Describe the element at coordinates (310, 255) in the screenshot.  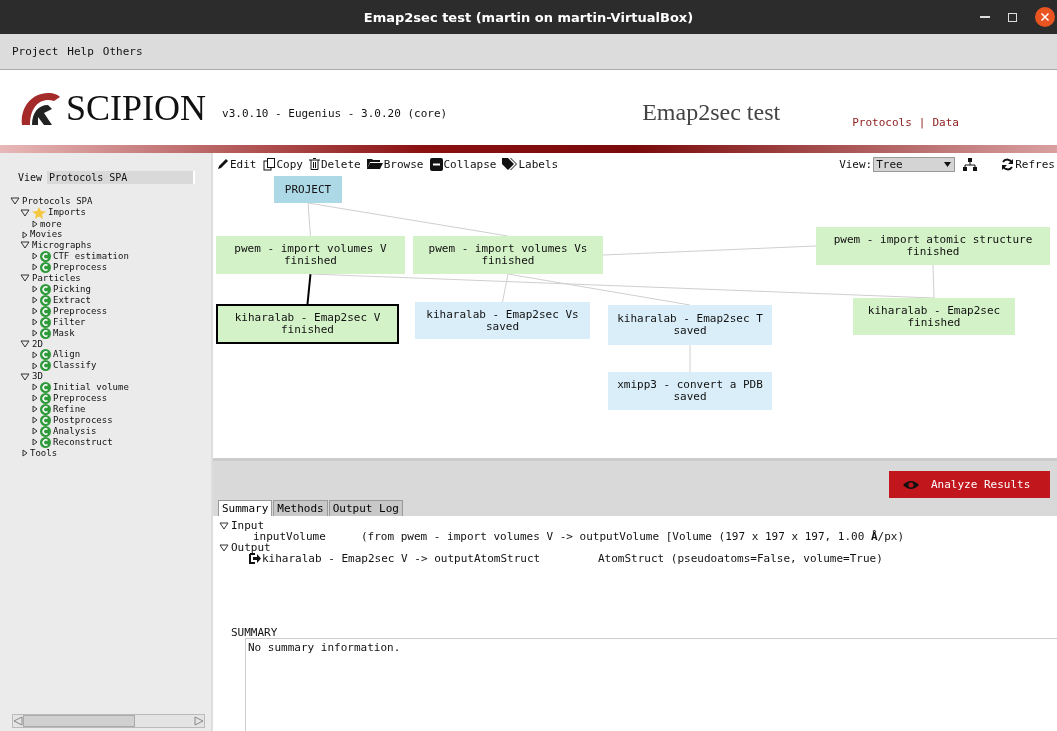
I see `protocol-node: pwem - import volumes V finished` at that location.